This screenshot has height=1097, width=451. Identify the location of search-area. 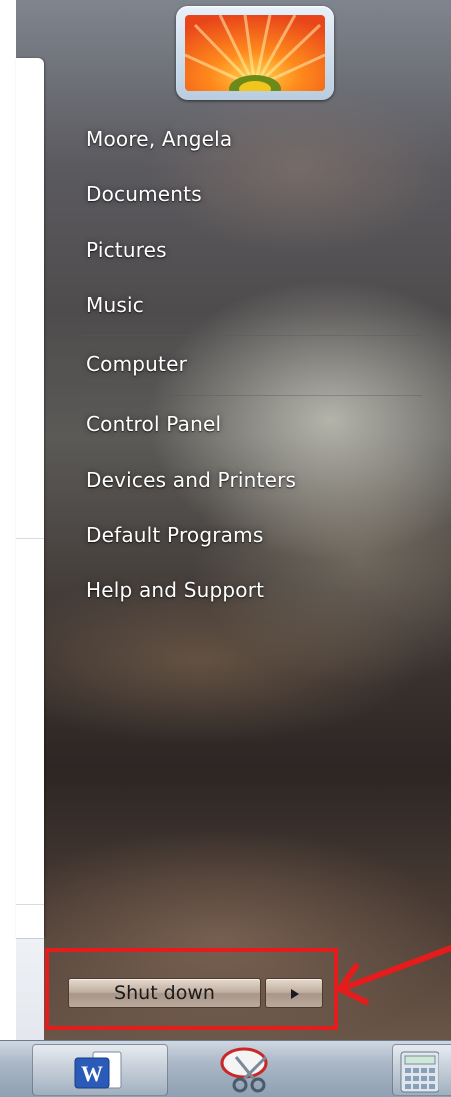
(30, 989).